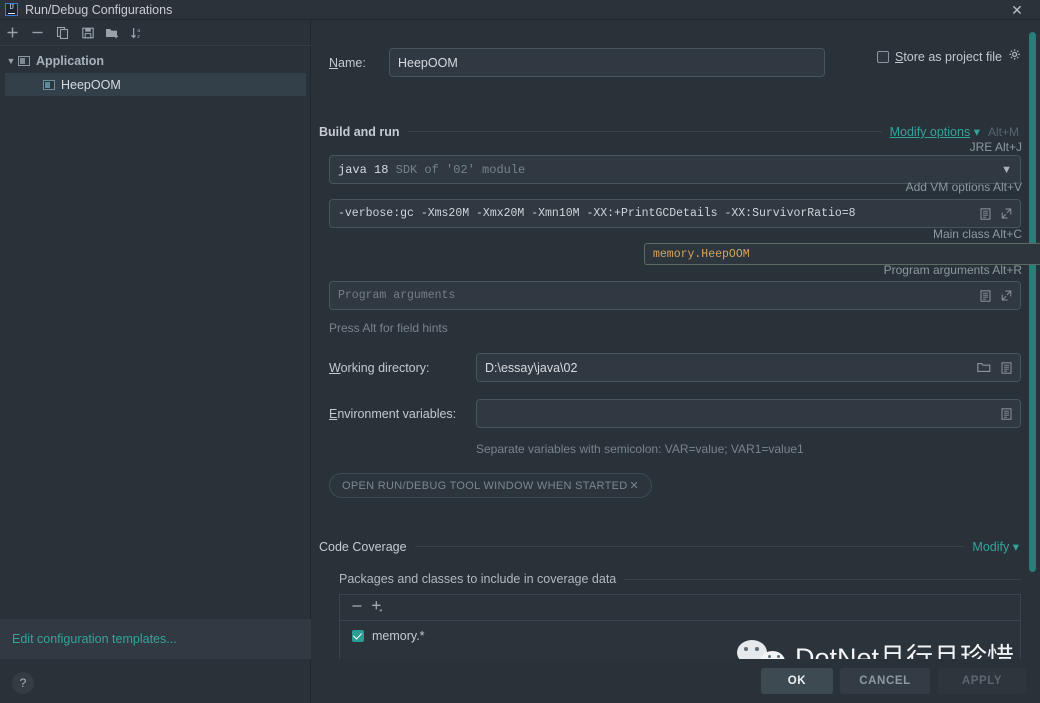 Image resolution: width=1040 pixels, height=703 pixels. Describe the element at coordinates (155, 61) in the screenshot. I see `tree-group-application: ▼ Application` at that location.